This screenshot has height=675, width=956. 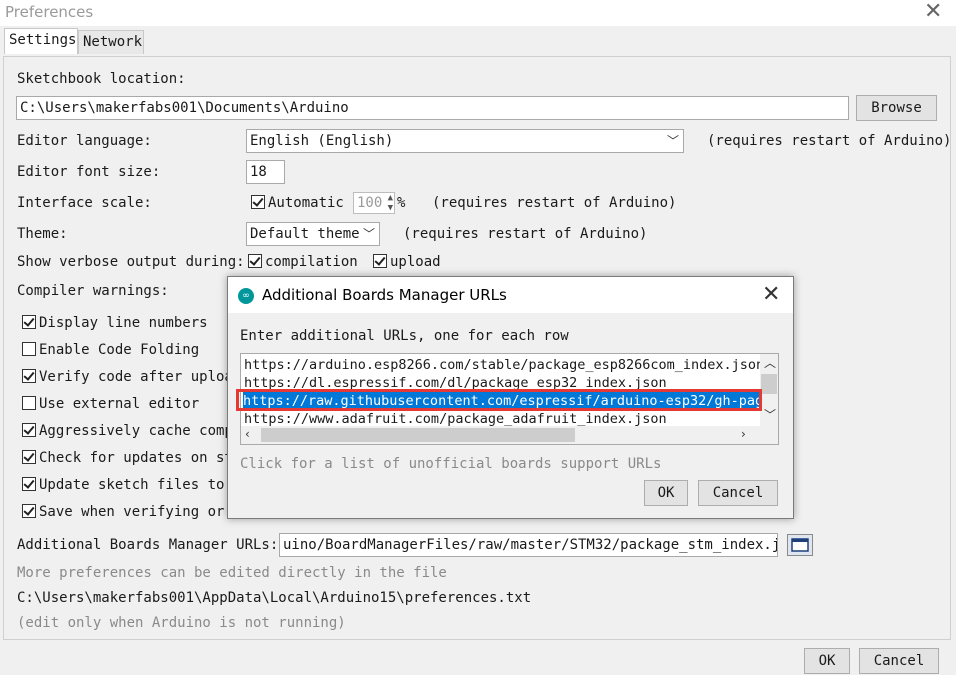 What do you see at coordinates (380, 261) in the screenshot?
I see `upload-checkbox` at bounding box center [380, 261].